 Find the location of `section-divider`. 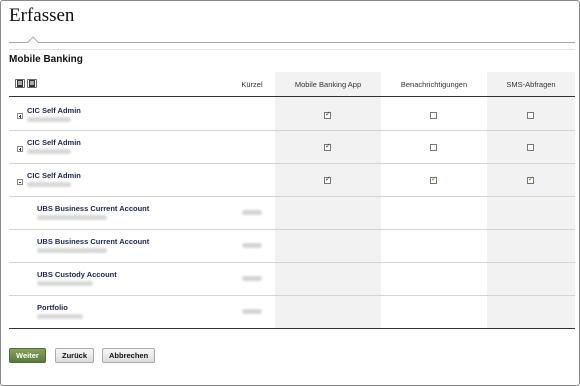

section-divider is located at coordinates (292, 49).